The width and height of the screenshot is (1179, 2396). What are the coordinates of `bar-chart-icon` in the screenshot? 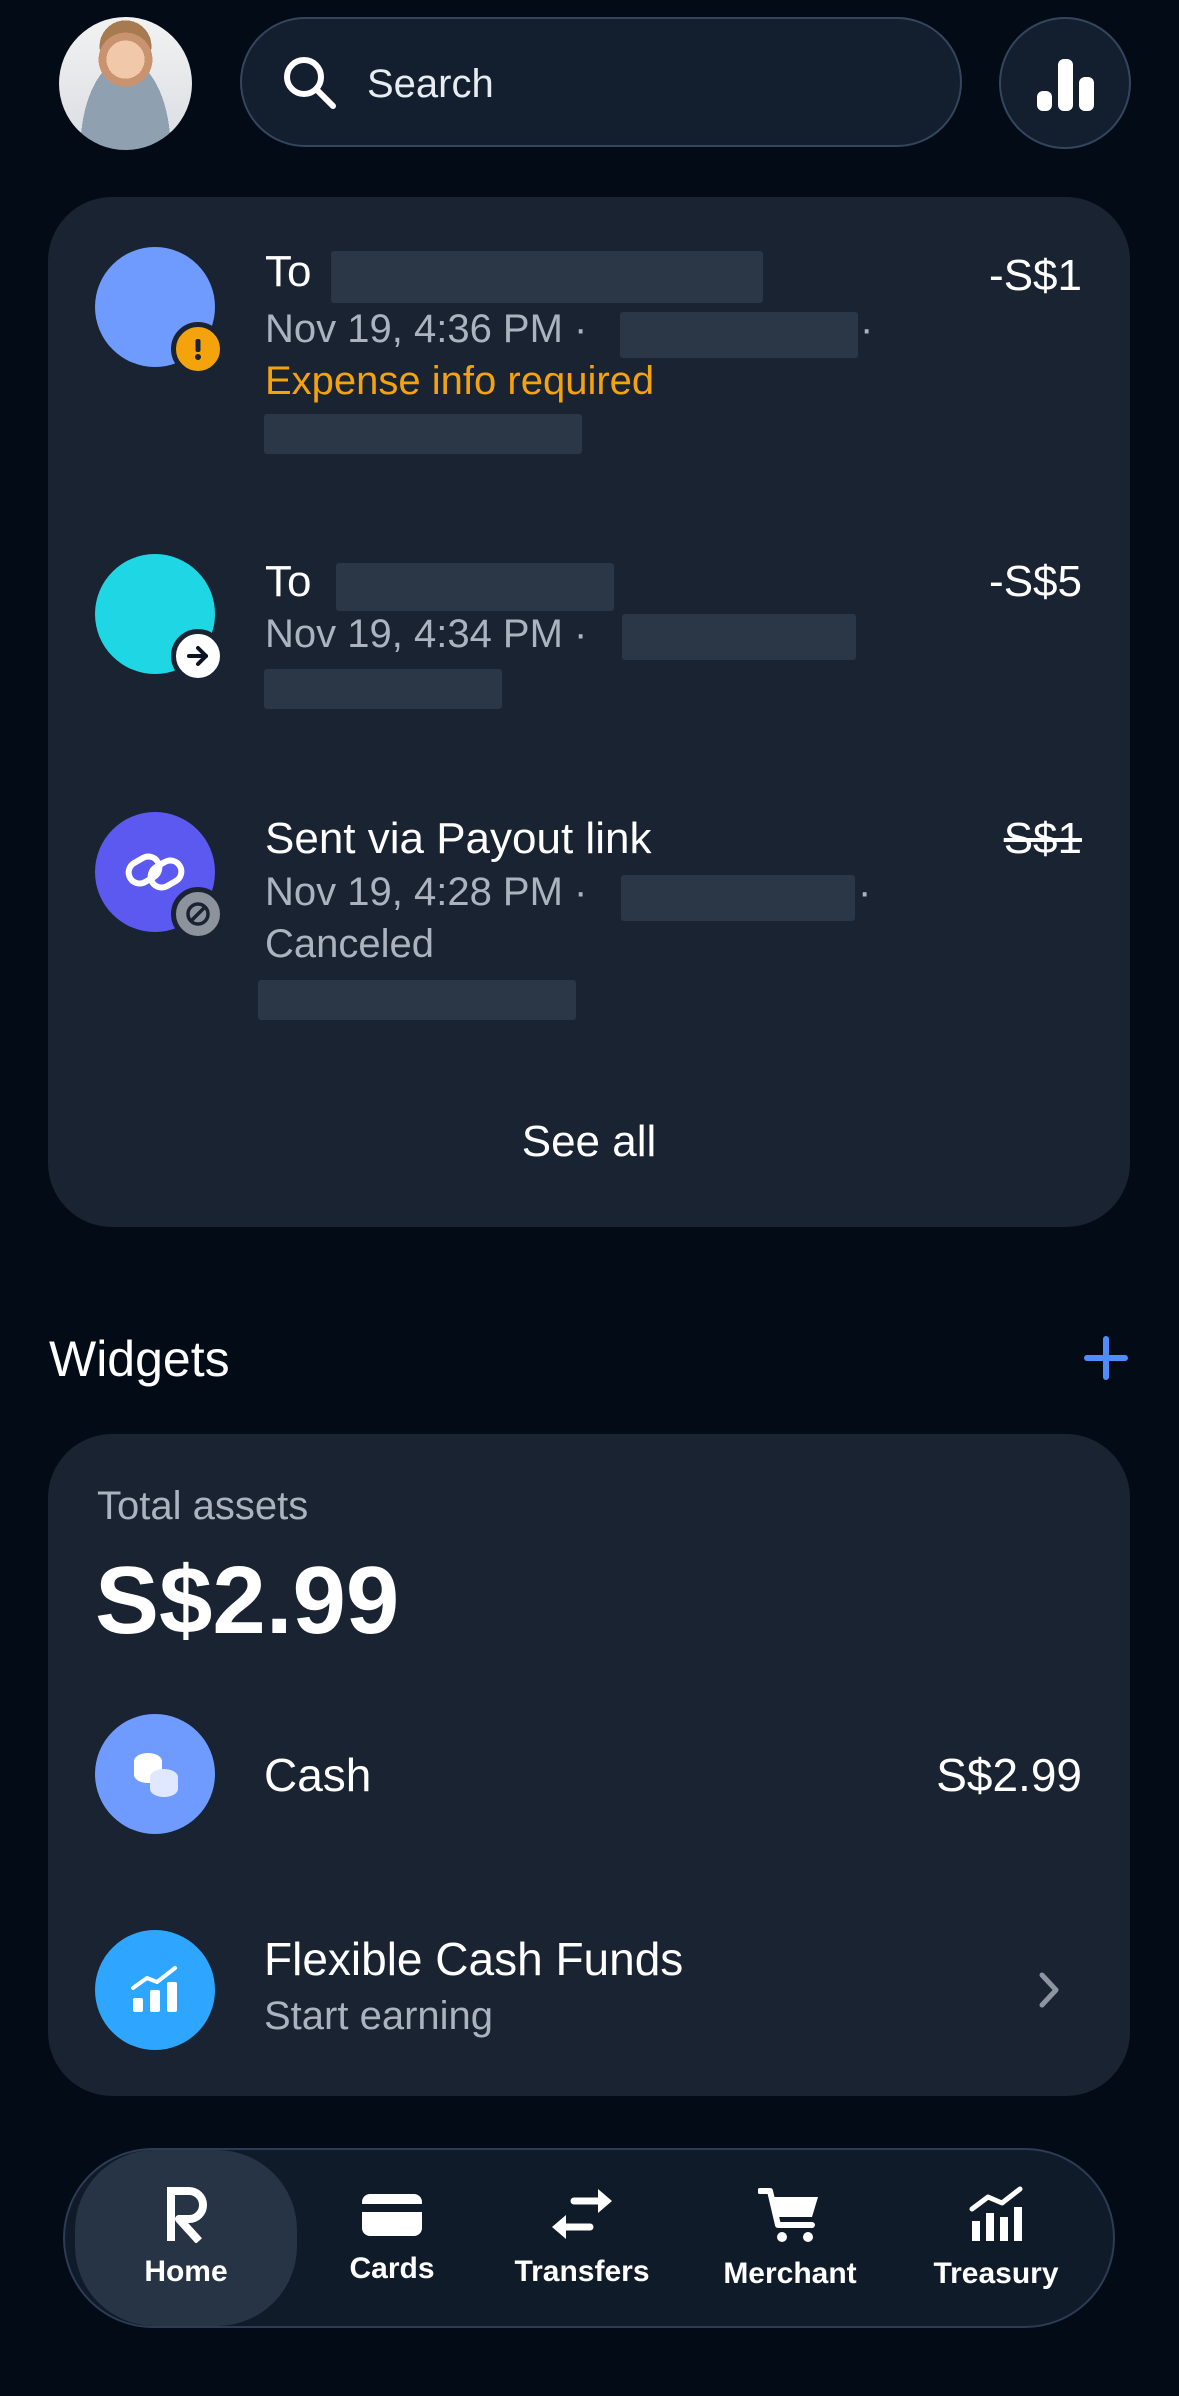 It's located at (1065, 85).